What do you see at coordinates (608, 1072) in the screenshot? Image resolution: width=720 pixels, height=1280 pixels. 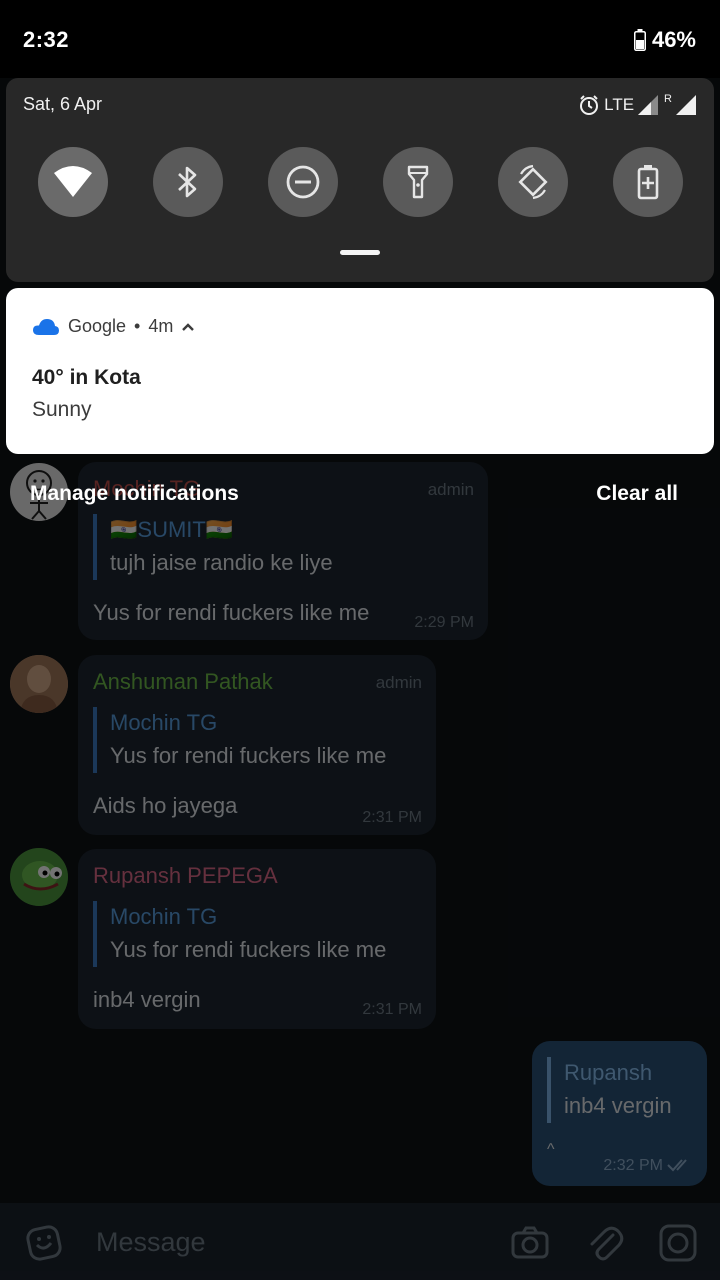 I see `reply-name: Rupansh` at bounding box center [608, 1072].